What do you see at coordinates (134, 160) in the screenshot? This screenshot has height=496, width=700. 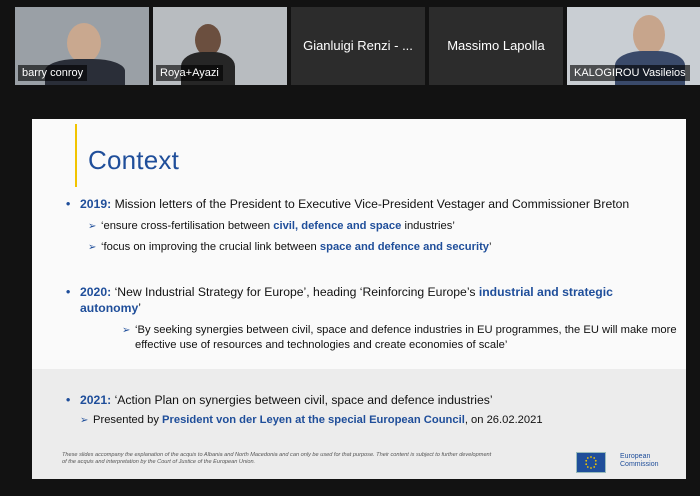 I see `slide-title: Context` at bounding box center [134, 160].